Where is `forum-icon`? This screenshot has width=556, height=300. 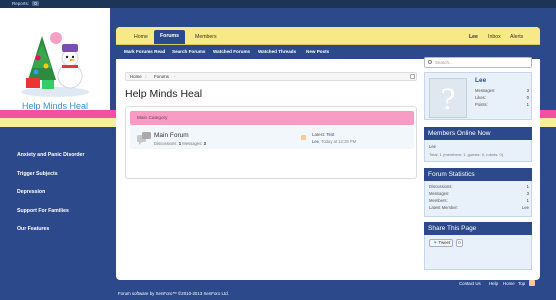
forum-icon is located at coordinates (144, 138).